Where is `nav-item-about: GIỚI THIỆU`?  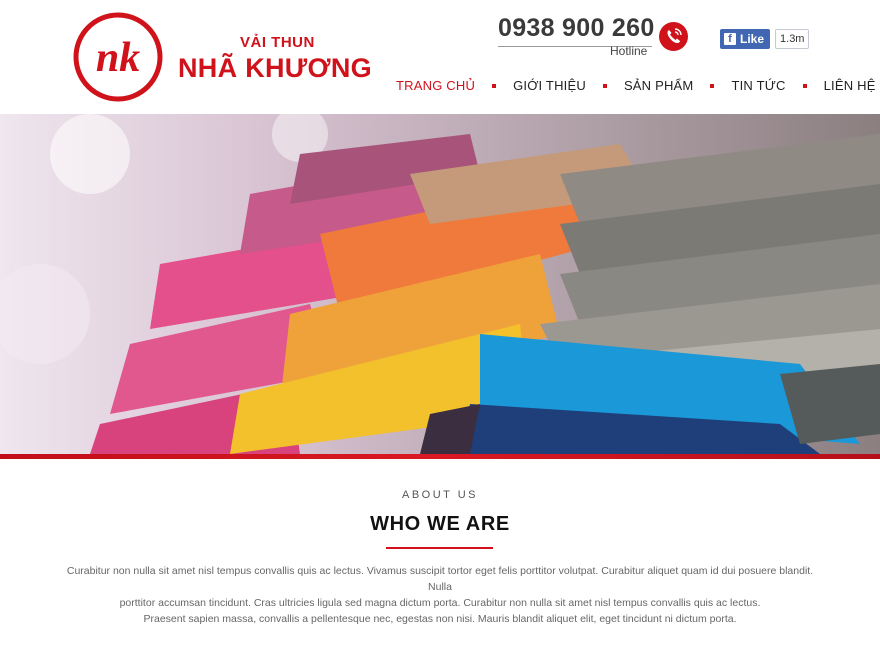 nav-item-about: GIỚI THIỆU is located at coordinates (549, 85).